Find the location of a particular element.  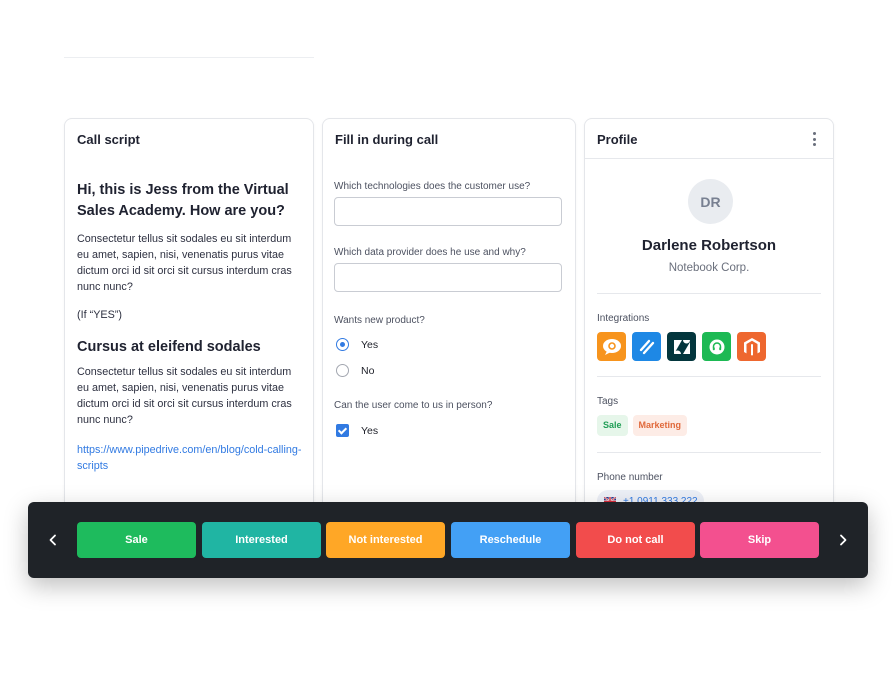

tags-label: Tags is located at coordinates (608, 401).